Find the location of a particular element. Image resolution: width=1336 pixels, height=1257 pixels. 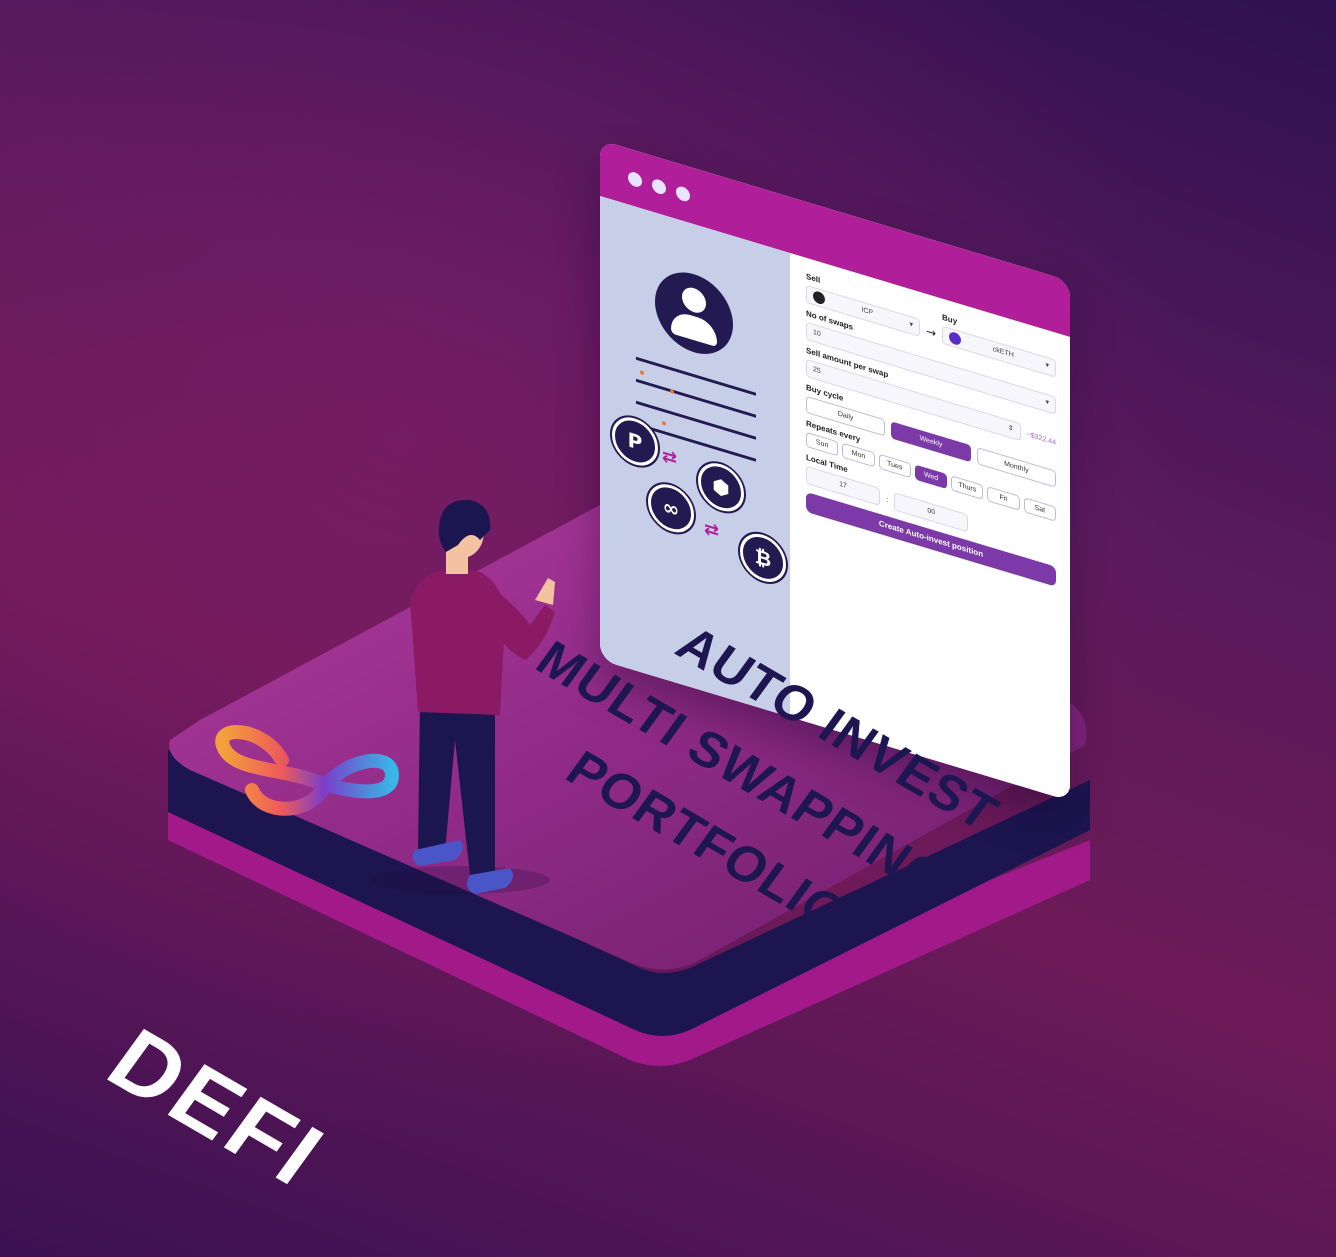

cketh-token-icon is located at coordinates (955, 338).